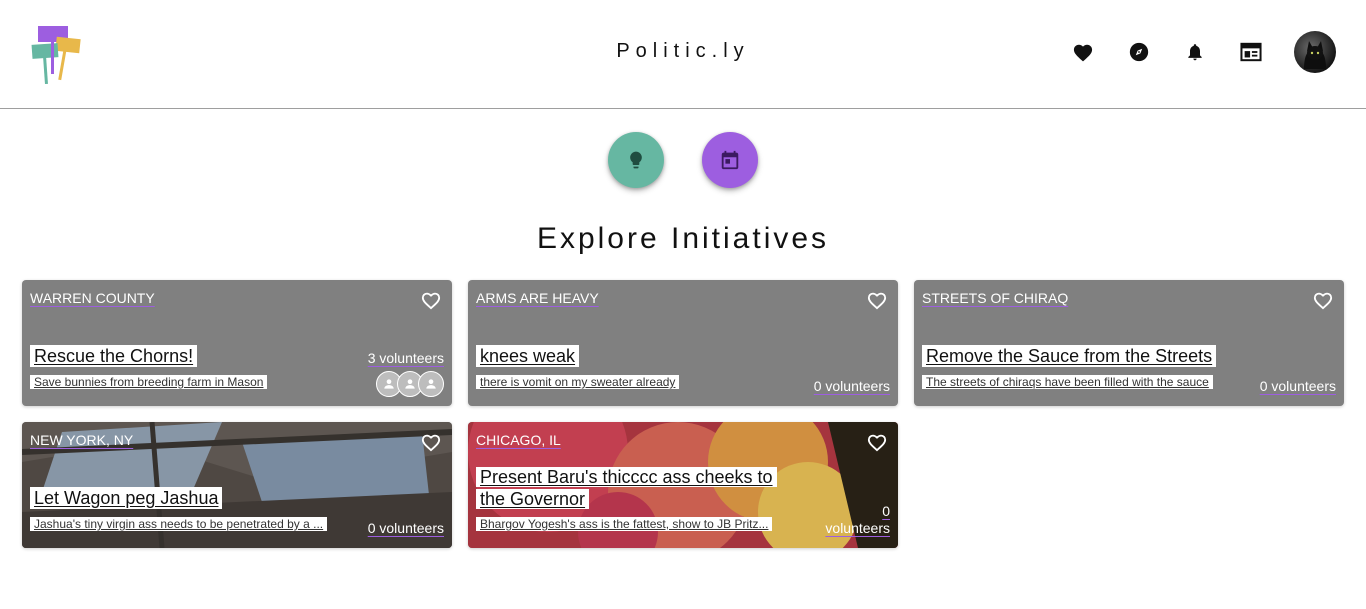 The width and height of the screenshot is (1366, 609). Describe the element at coordinates (92, 298) in the screenshot. I see `card-location: WARREN COUNTY` at that location.